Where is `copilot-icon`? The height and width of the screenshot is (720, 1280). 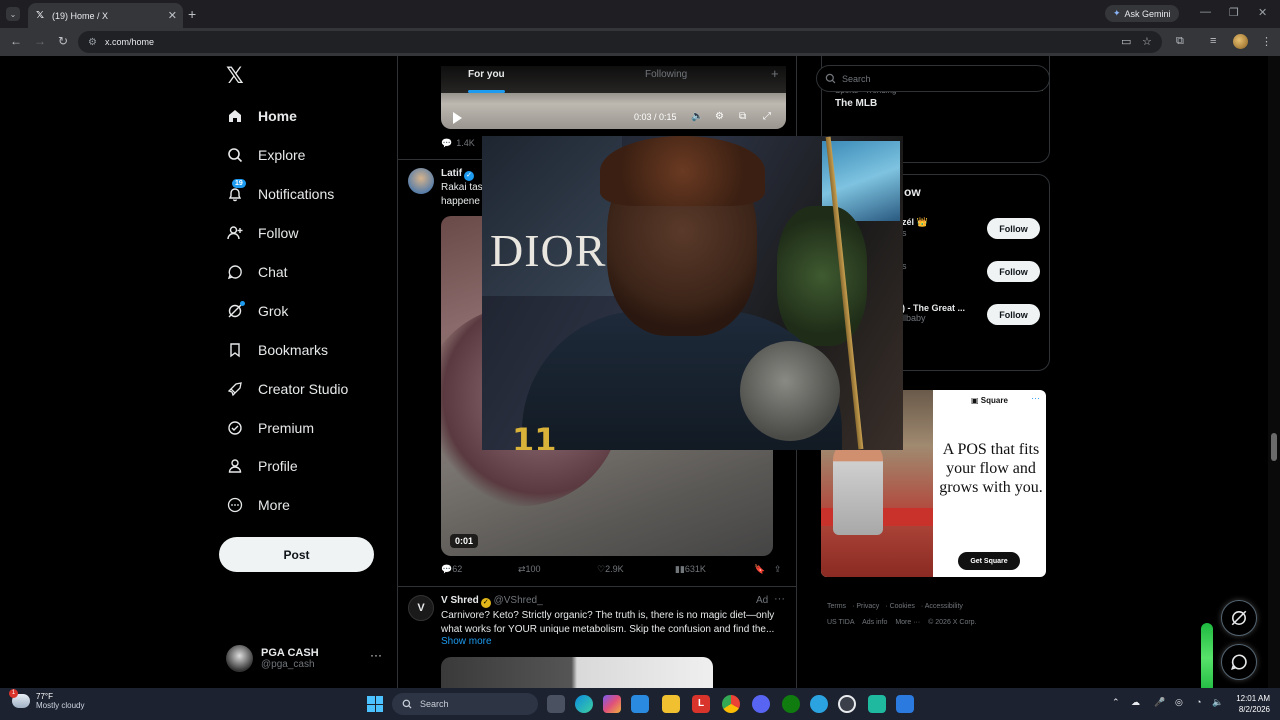 copilot-icon is located at coordinates (612, 704).